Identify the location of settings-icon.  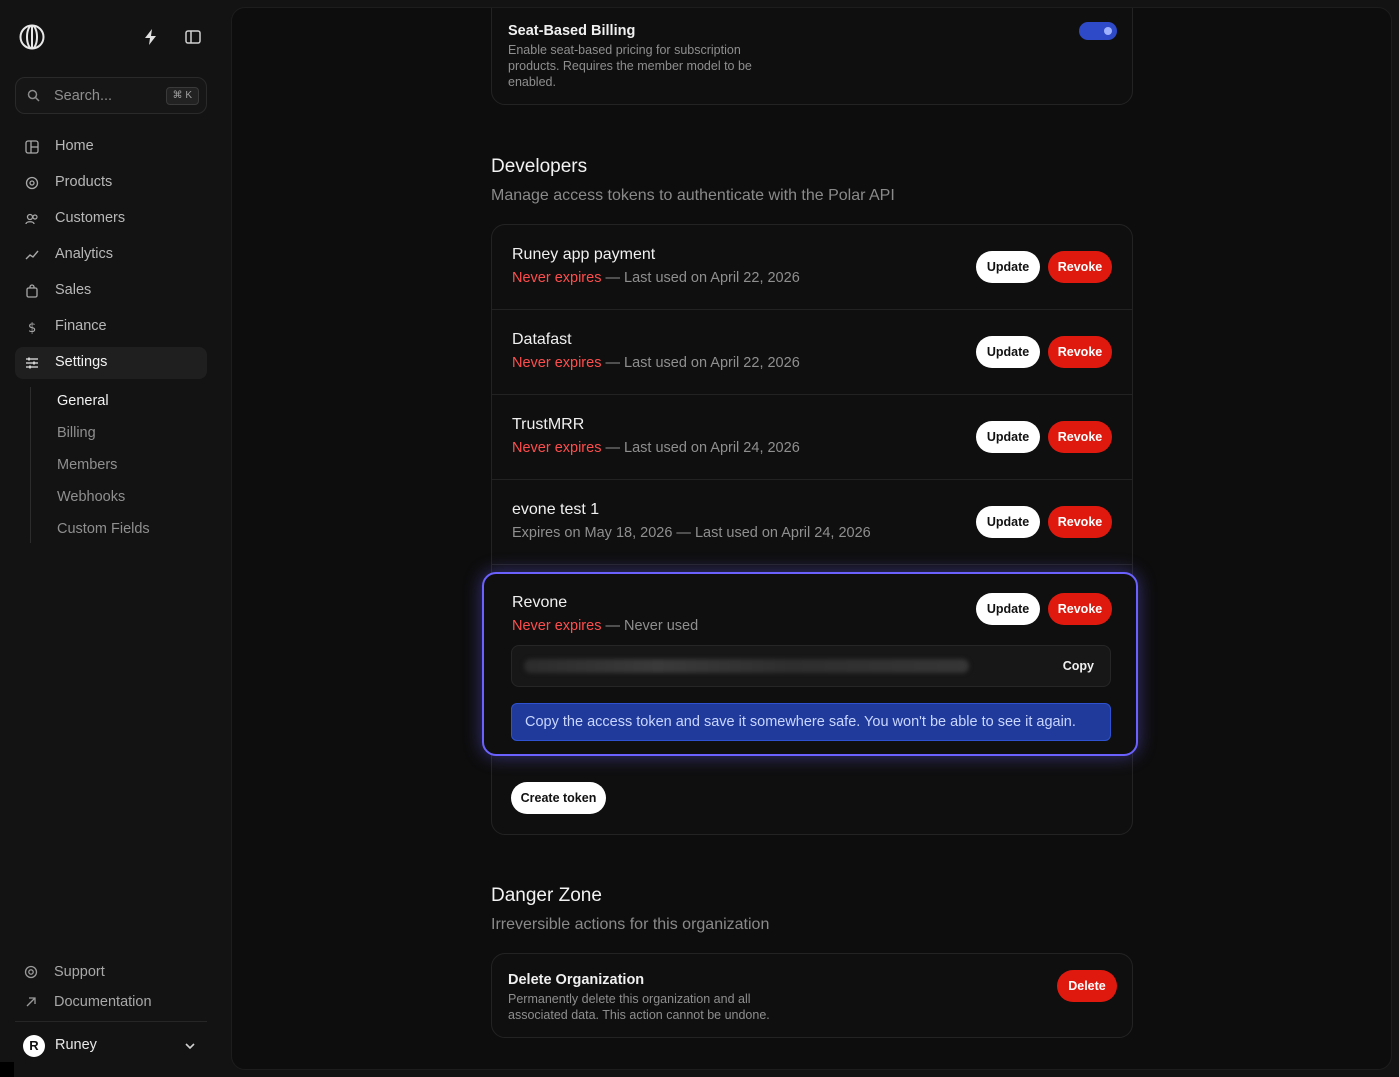
(32, 363).